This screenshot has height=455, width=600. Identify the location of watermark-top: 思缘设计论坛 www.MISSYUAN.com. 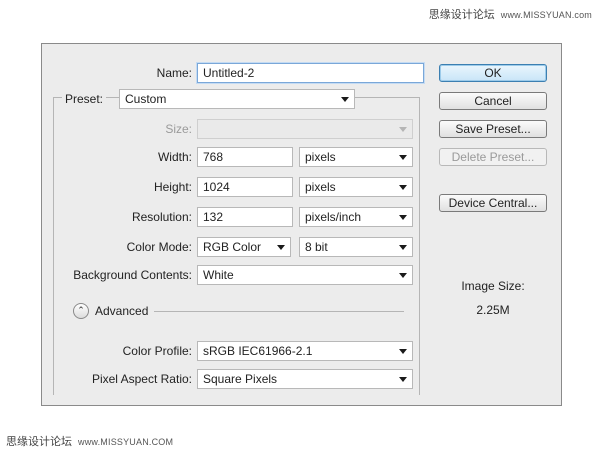
(510, 14).